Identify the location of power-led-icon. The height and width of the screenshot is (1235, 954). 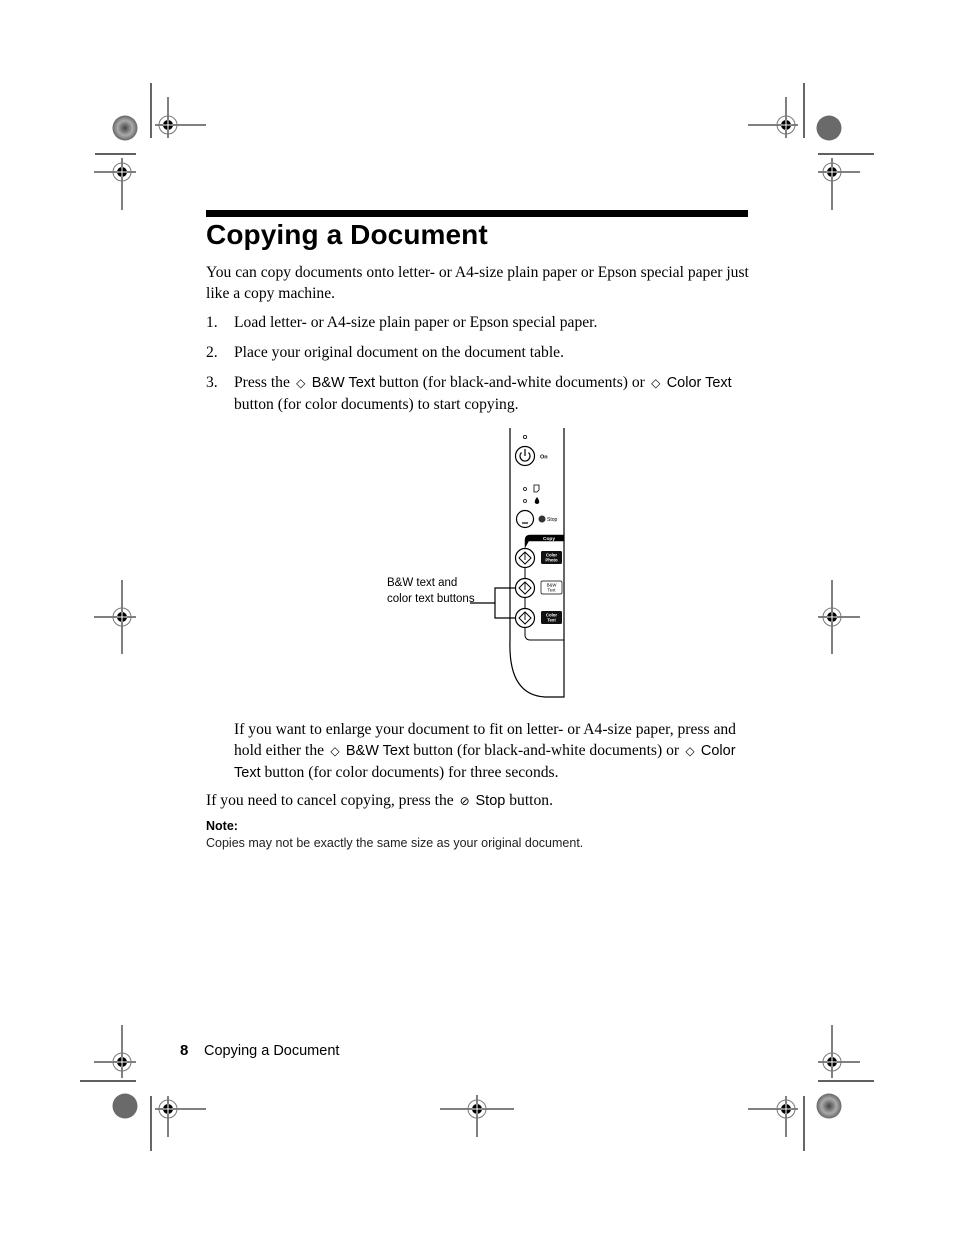
(525, 436).